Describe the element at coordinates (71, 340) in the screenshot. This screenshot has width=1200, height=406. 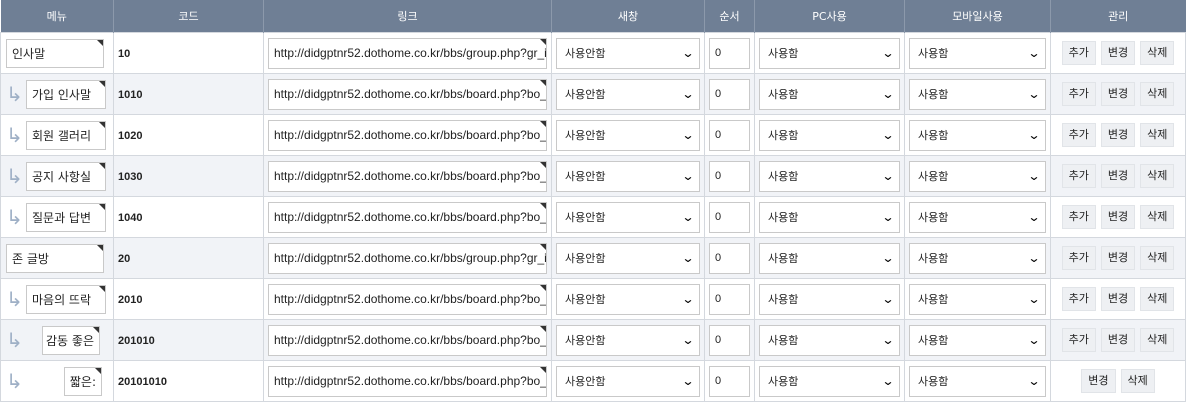
I see `menu-name-input: 감동 좋은` at that location.